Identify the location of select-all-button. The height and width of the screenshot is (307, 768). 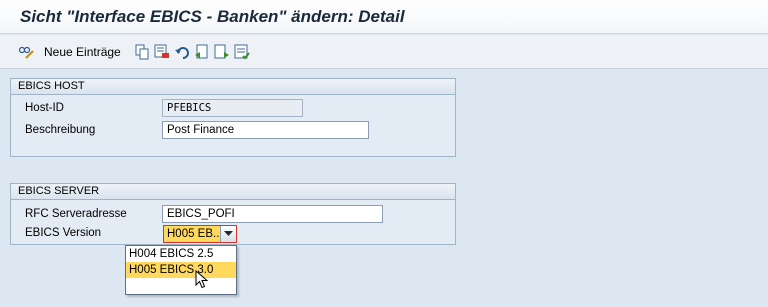
(242, 52).